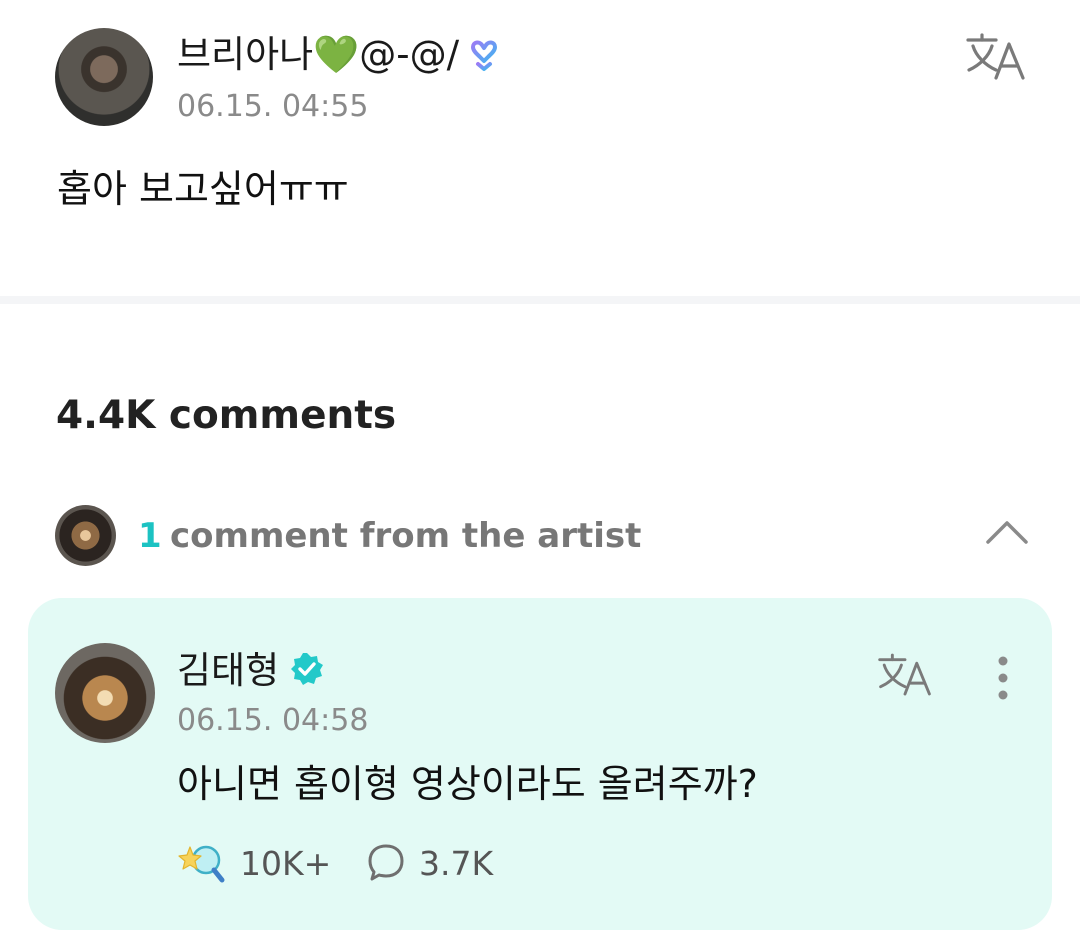  Describe the element at coordinates (307, 669) in the screenshot. I see `verified-badge-icon` at that location.